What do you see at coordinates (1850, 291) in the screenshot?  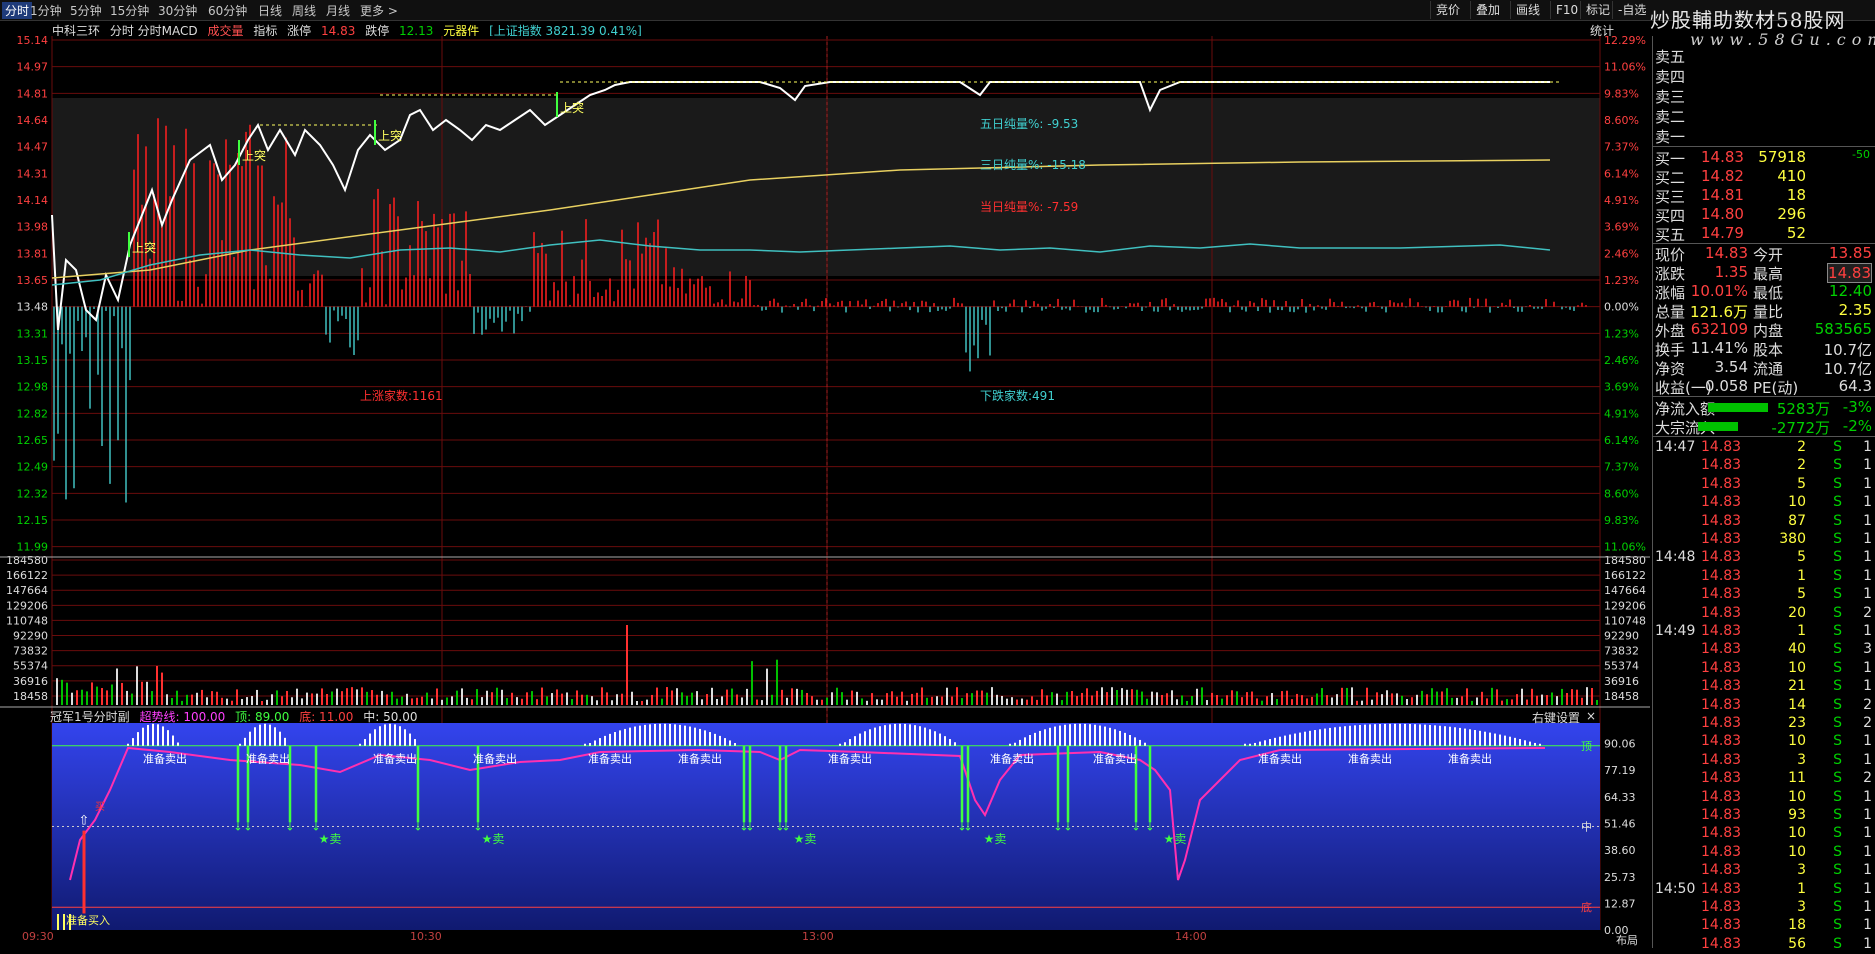 I see `quote-value: 12.40` at bounding box center [1850, 291].